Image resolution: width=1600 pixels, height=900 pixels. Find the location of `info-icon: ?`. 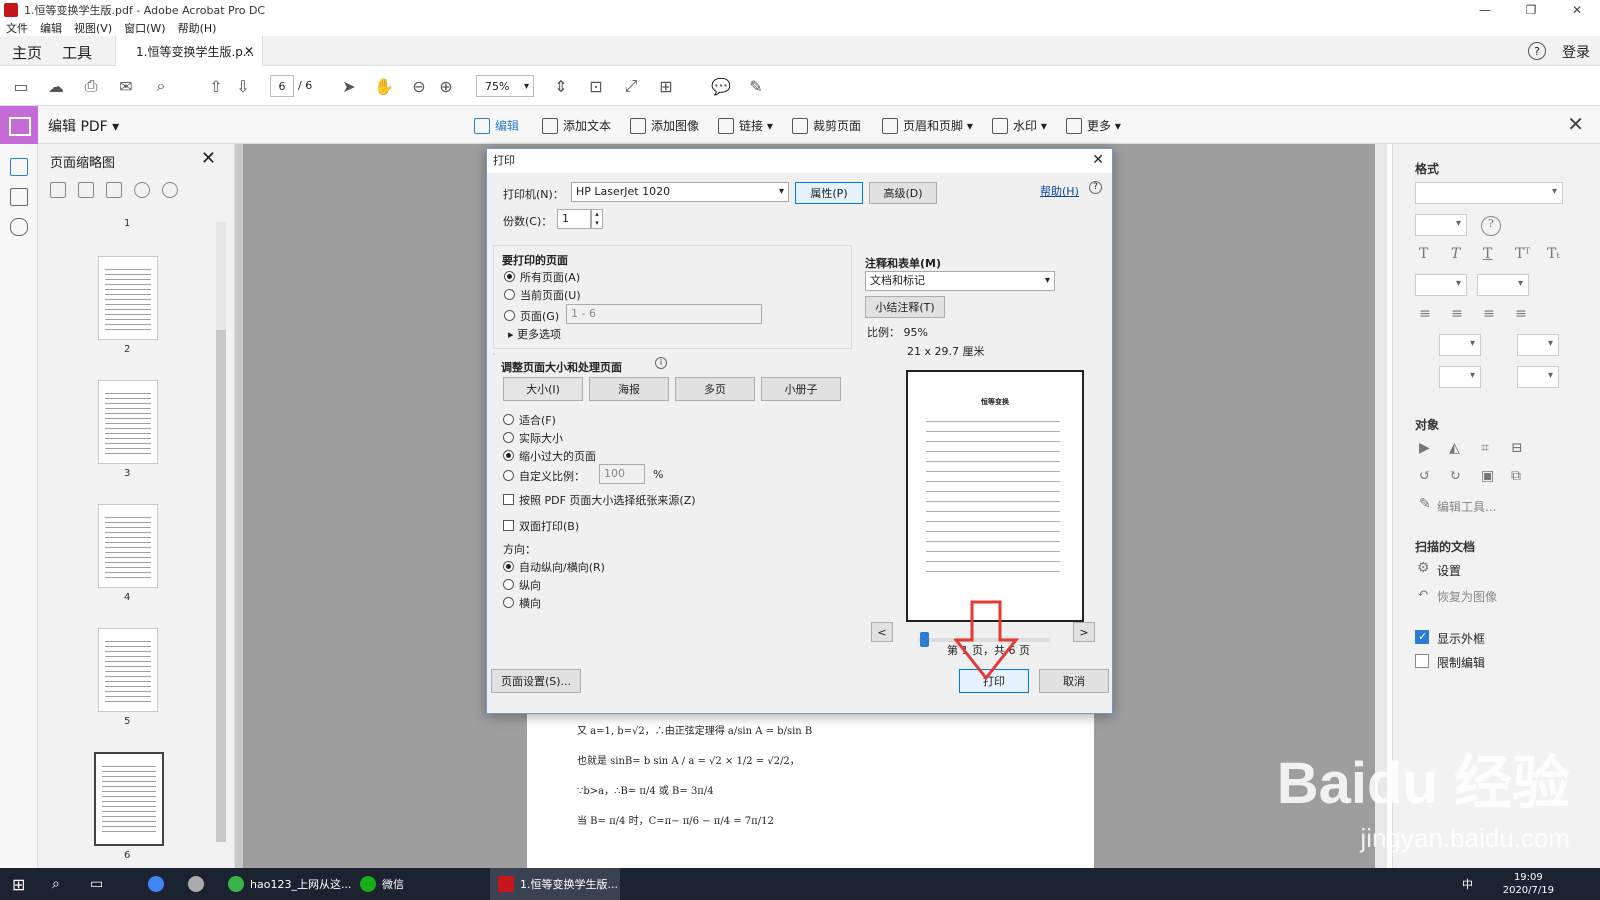

info-icon: ? is located at coordinates (1095, 187).